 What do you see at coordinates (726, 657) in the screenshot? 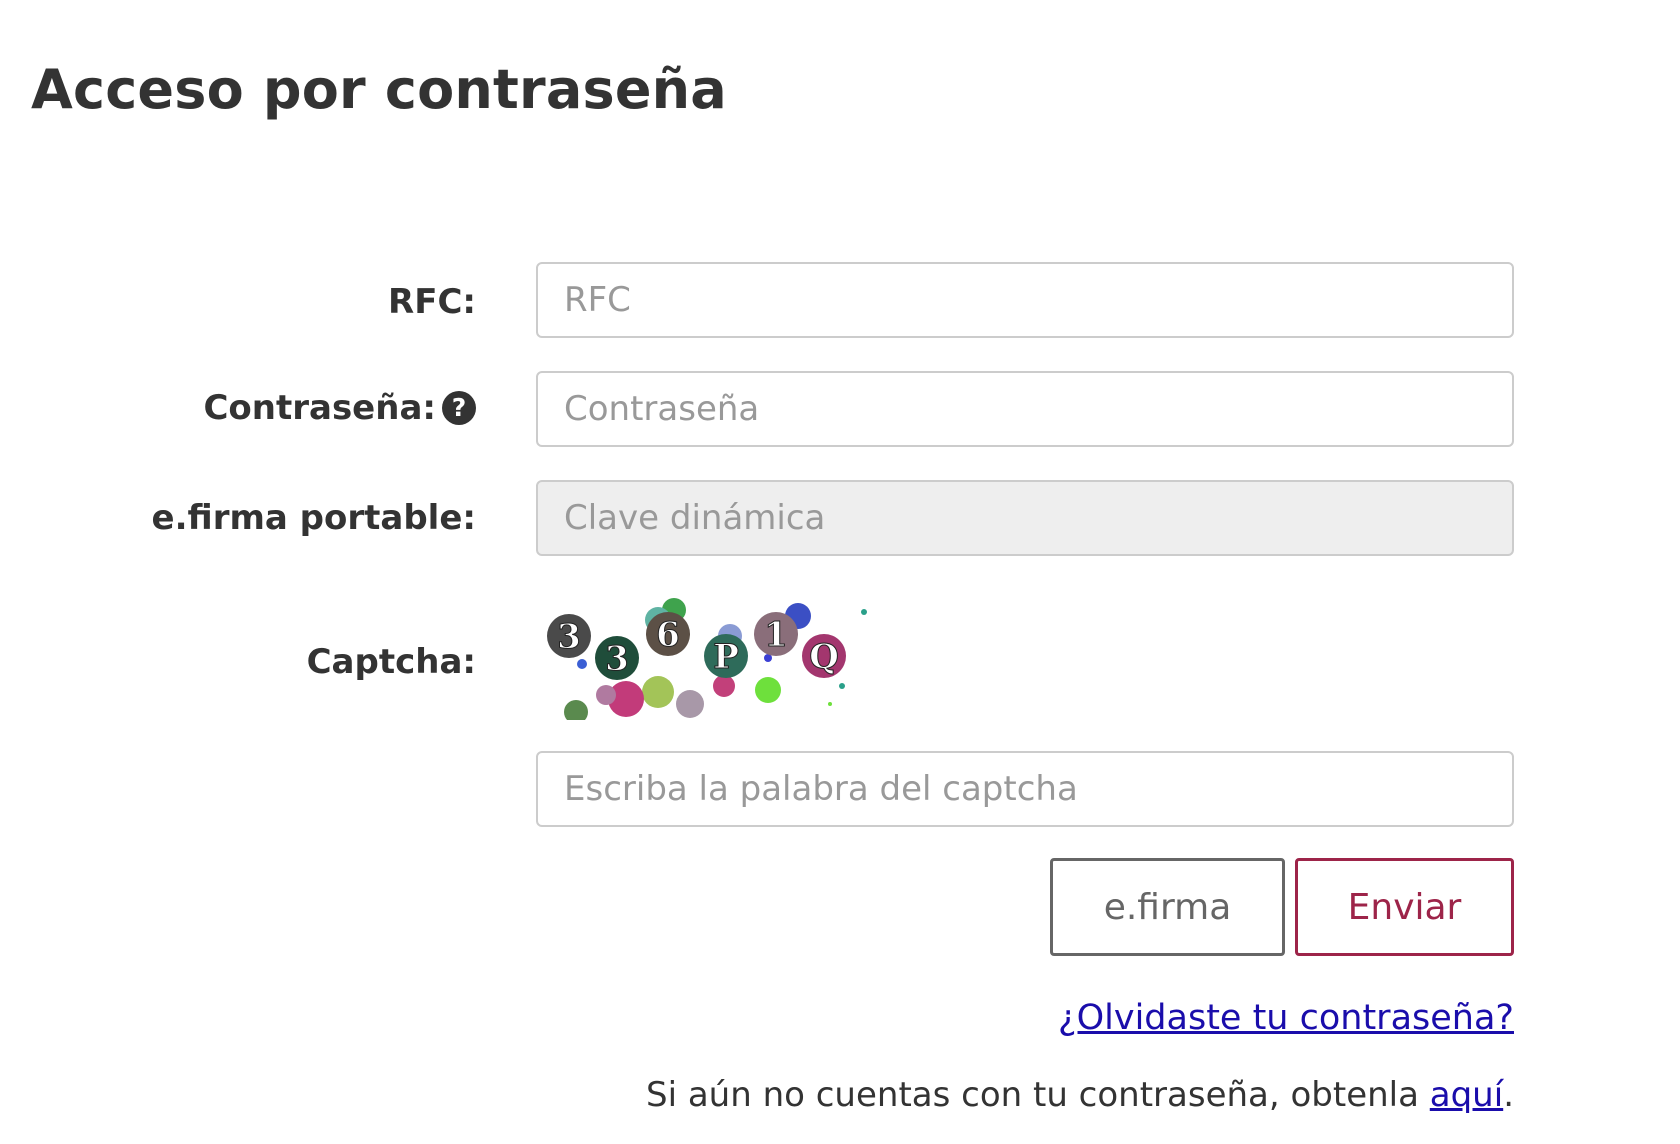
I see `captcha-char: P` at bounding box center [726, 657].